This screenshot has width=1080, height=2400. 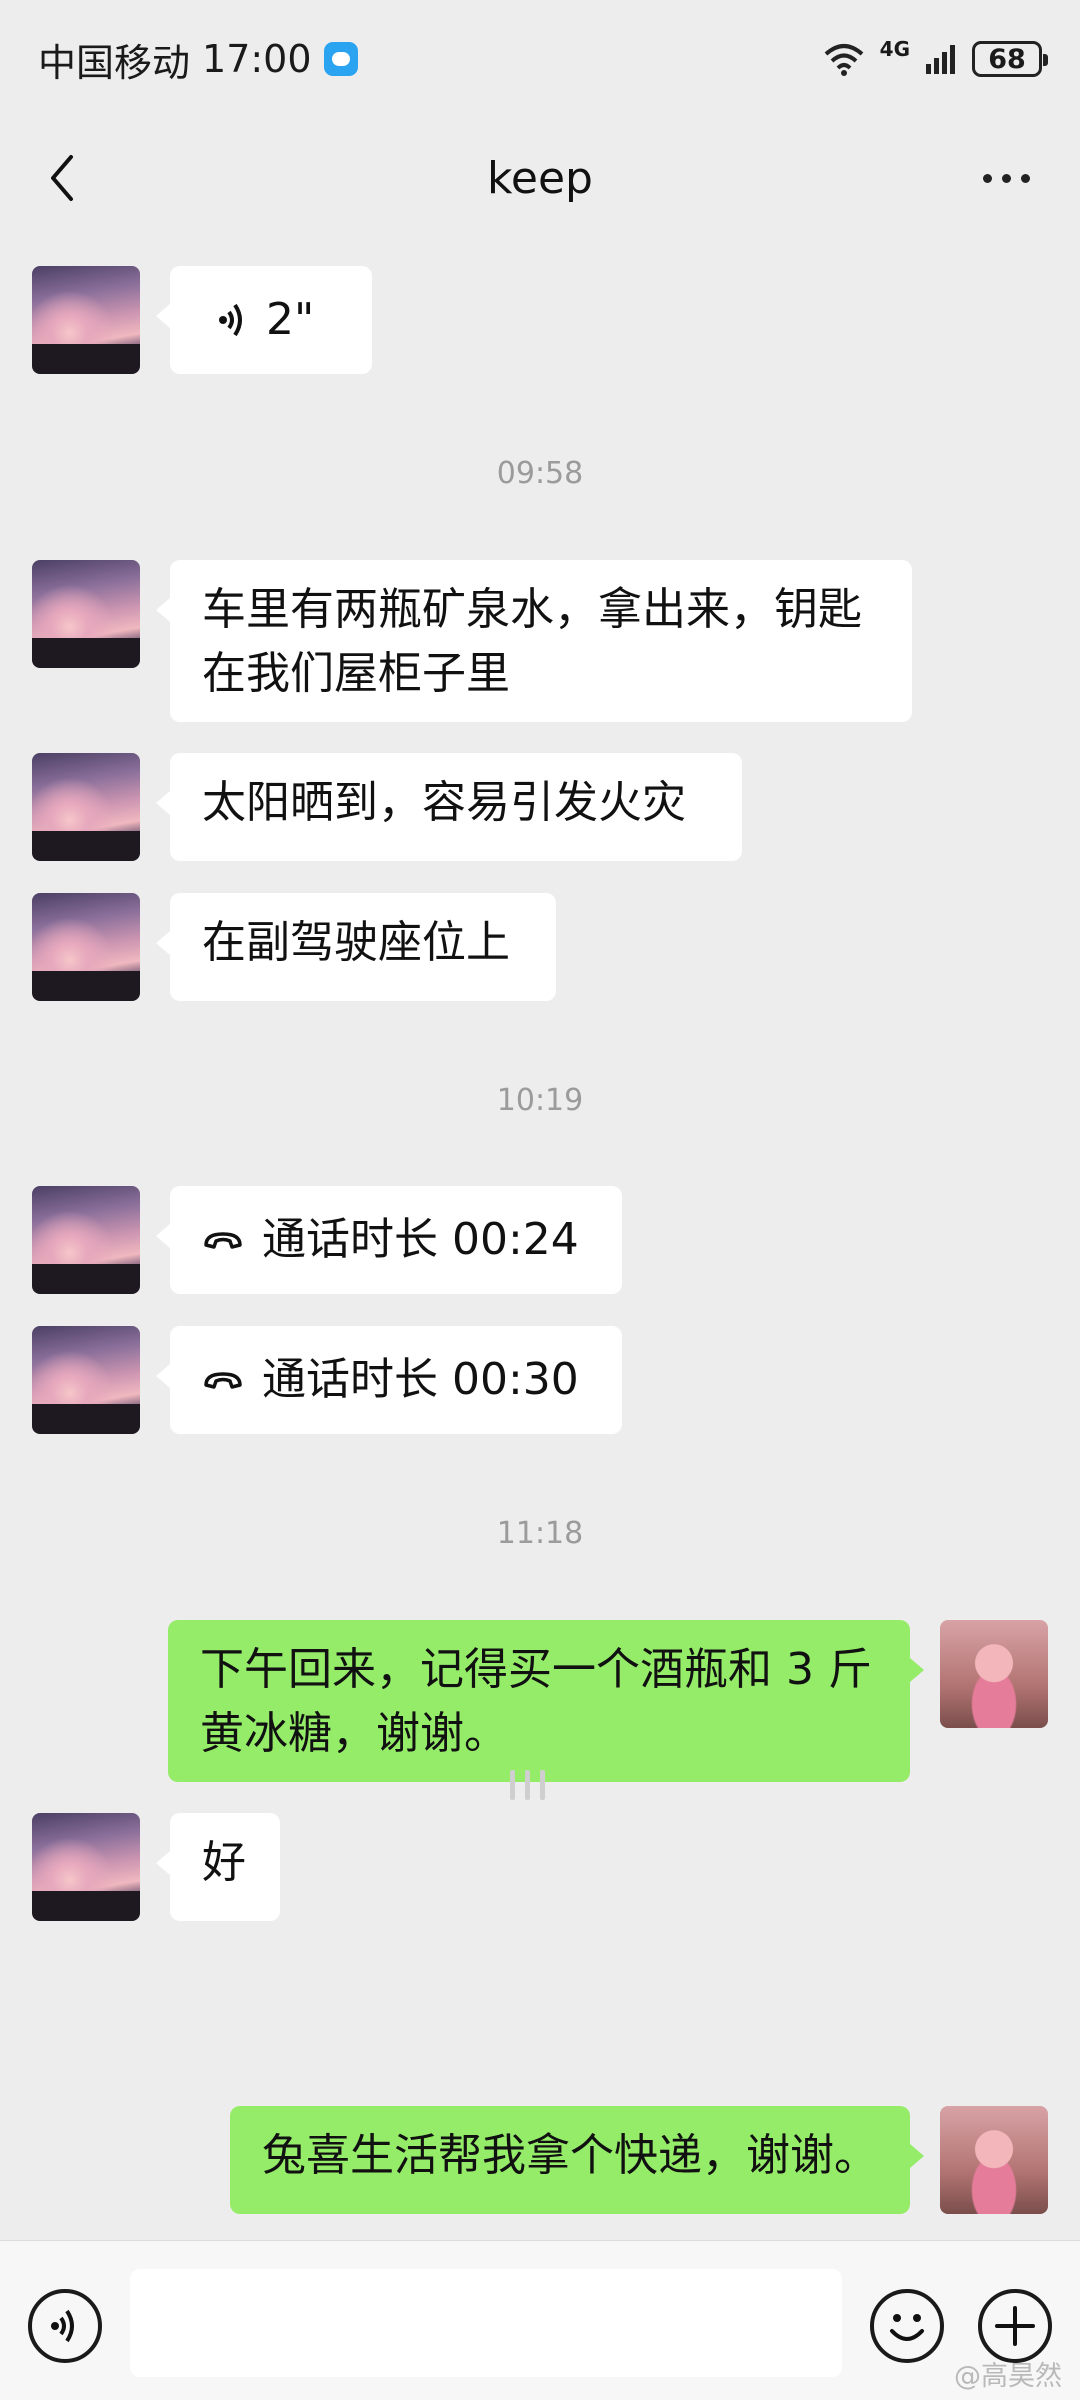 What do you see at coordinates (420, 1379) in the screenshot?
I see `call-duration-text: 通话时长 00:30` at bounding box center [420, 1379].